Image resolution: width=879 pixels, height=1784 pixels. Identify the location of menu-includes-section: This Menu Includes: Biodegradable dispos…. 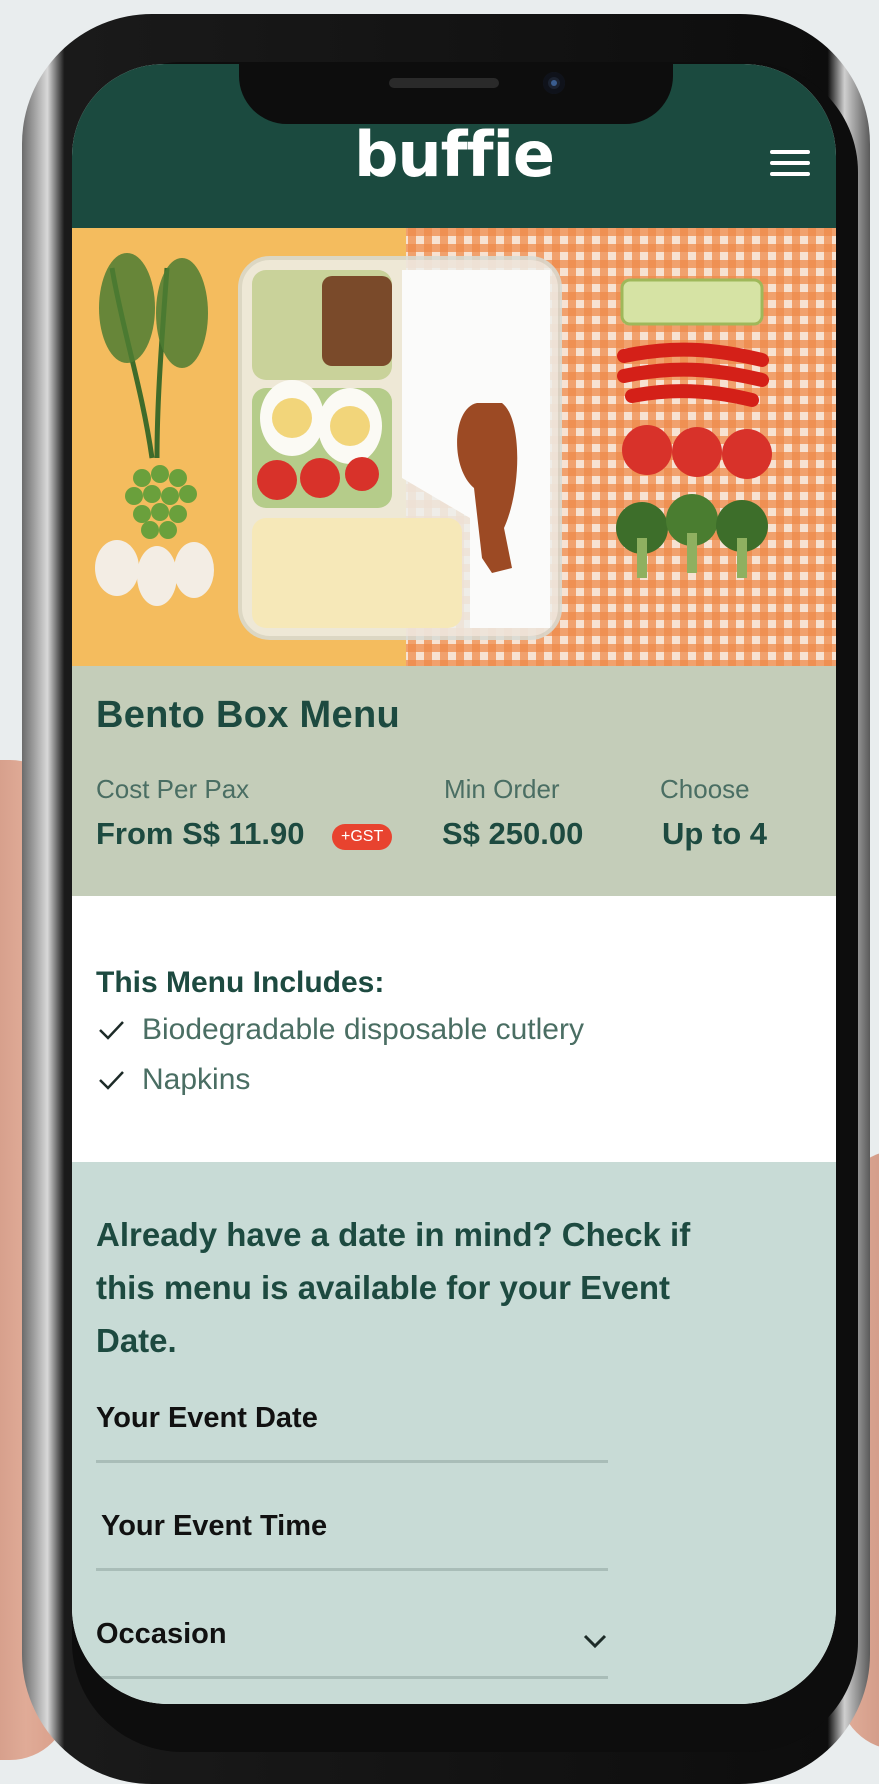
(454, 1029).